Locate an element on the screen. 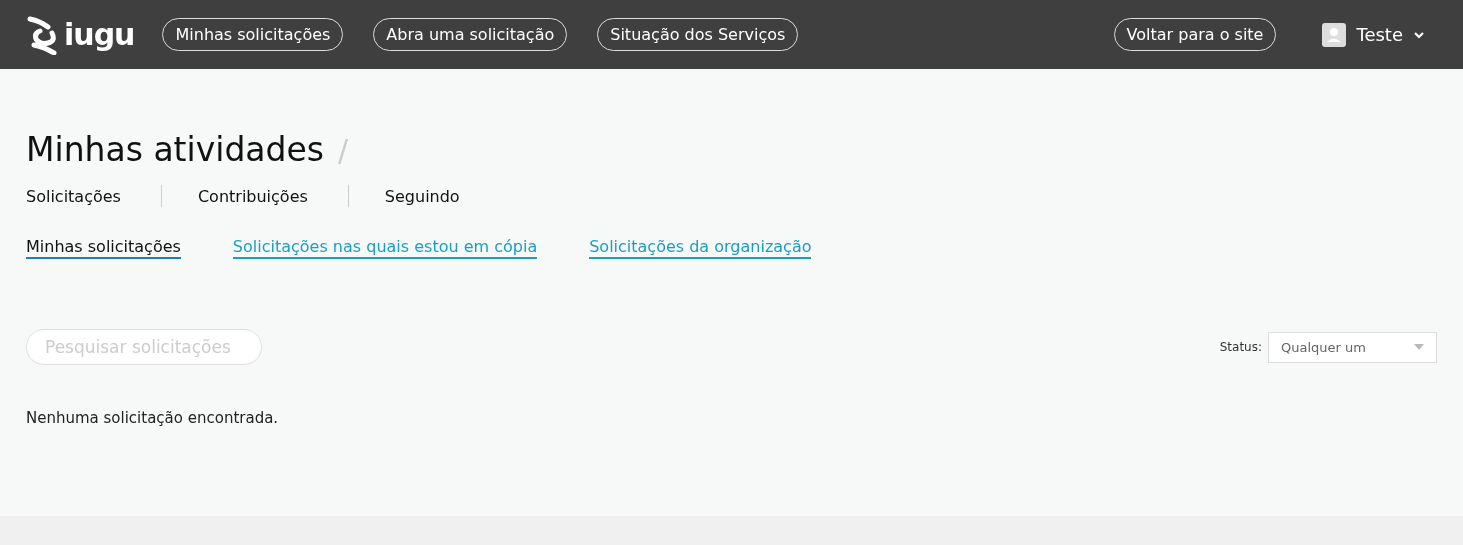 Image resolution: width=1463 pixels, height=545 pixels. dropdown-arrow-icon is located at coordinates (1419, 347).